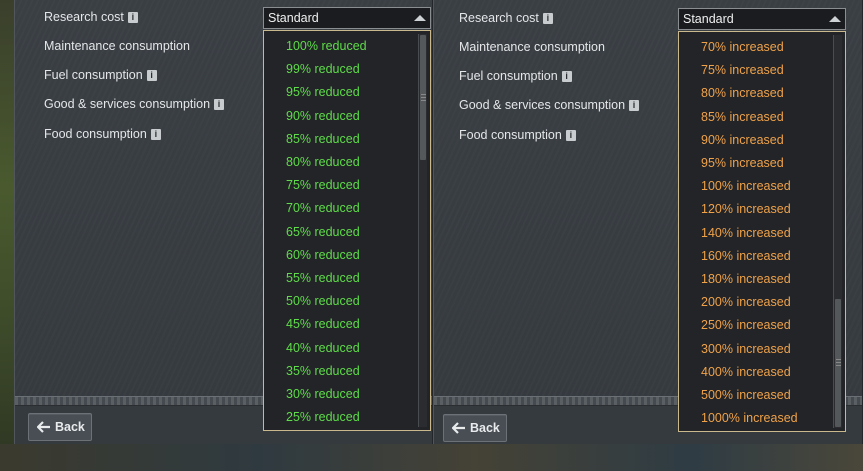 This screenshot has height=471, width=863. What do you see at coordinates (746, 233) in the screenshot?
I see `increased-option: 140% increased` at bounding box center [746, 233].